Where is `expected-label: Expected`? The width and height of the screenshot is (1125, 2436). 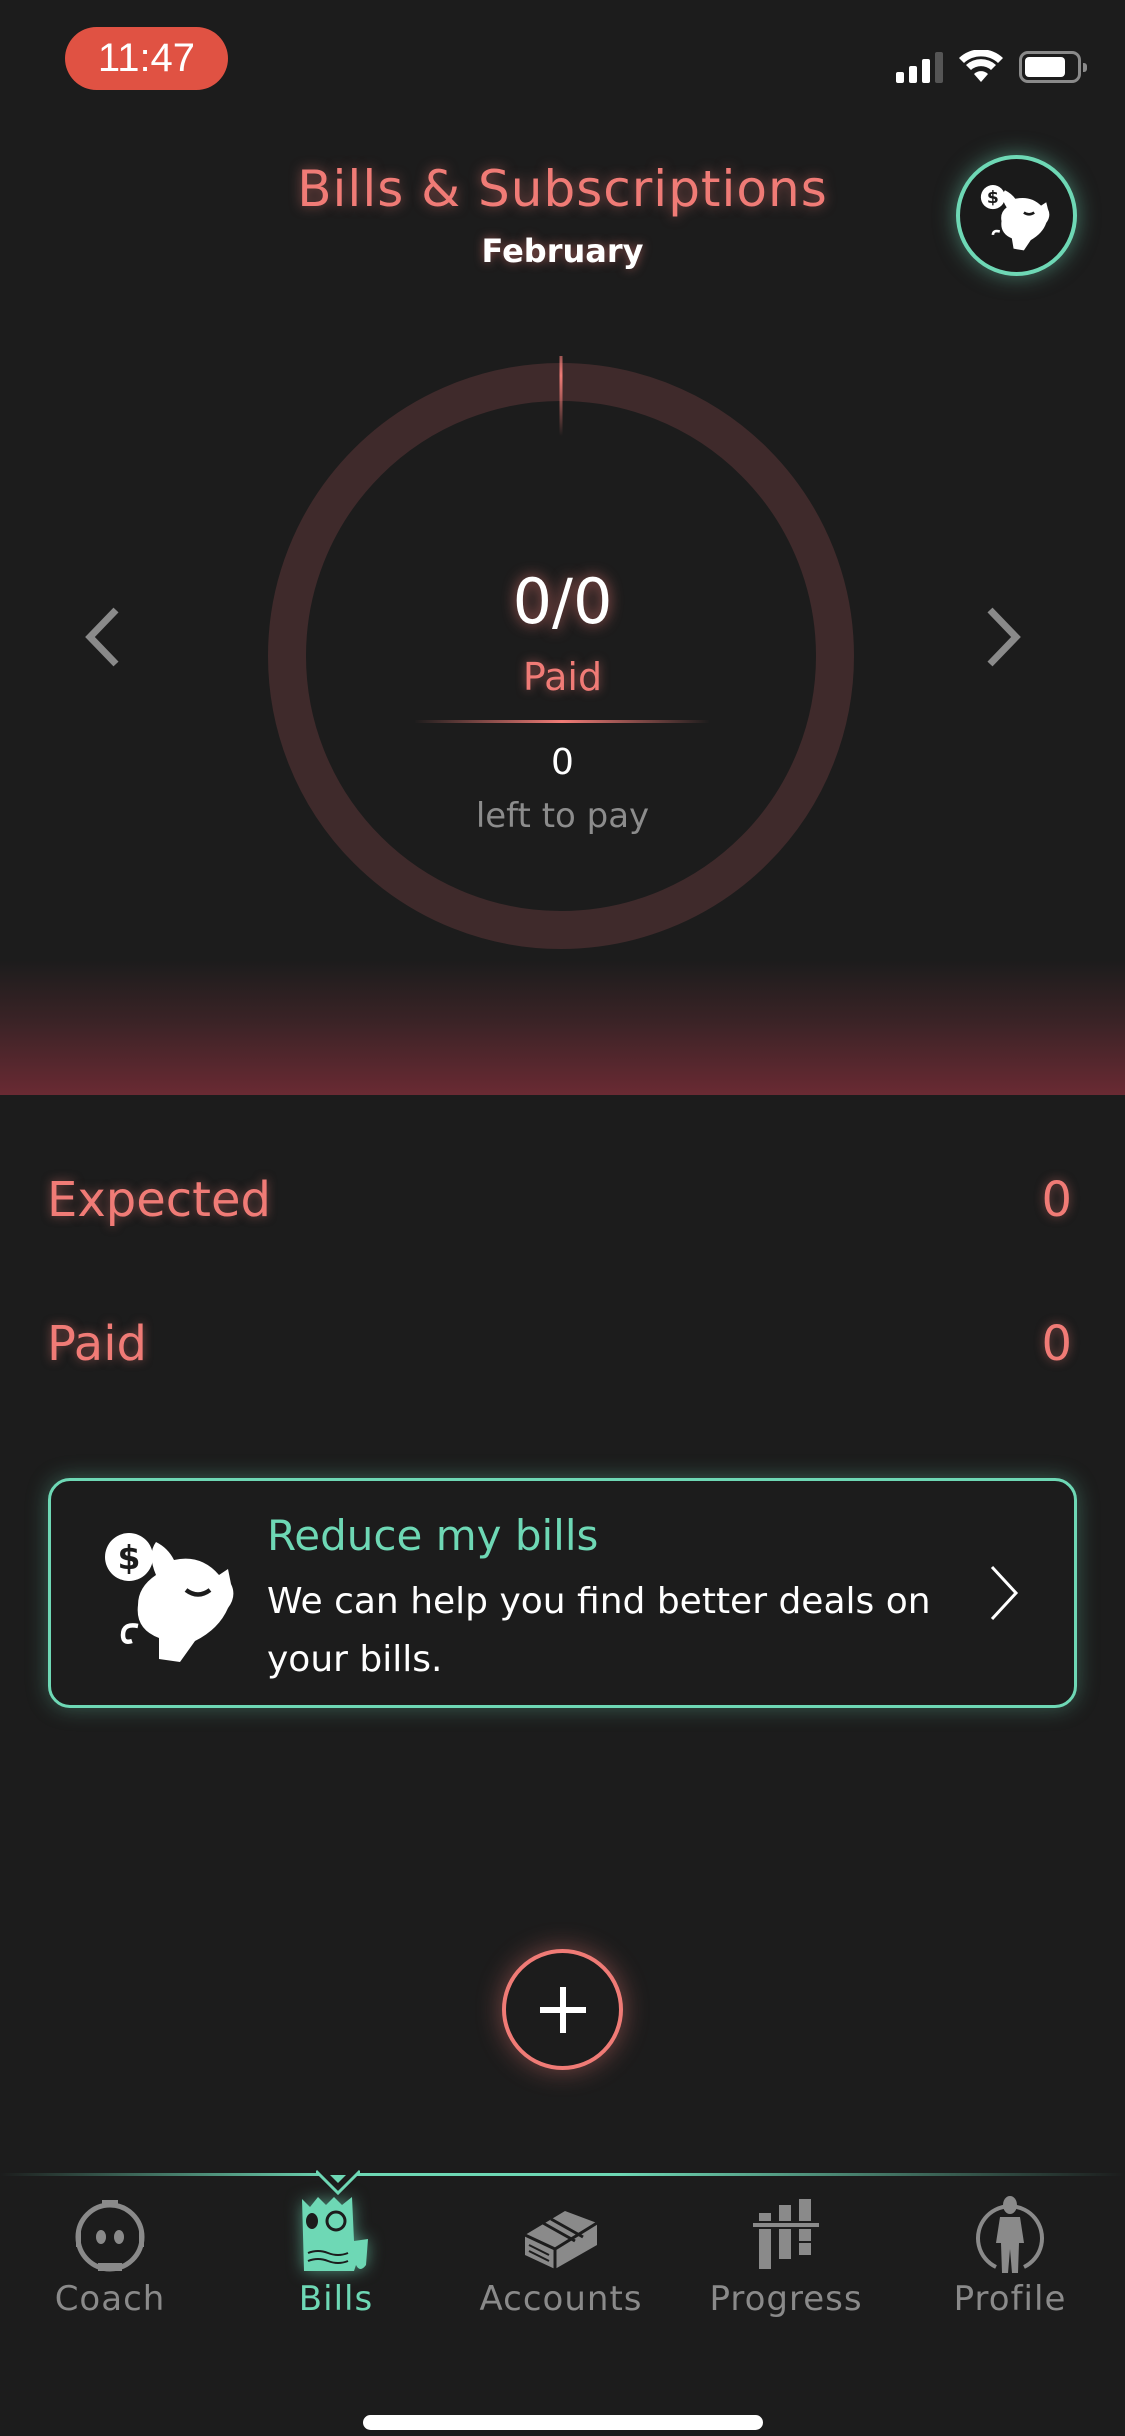 expected-label: Expected is located at coordinates (159, 1200).